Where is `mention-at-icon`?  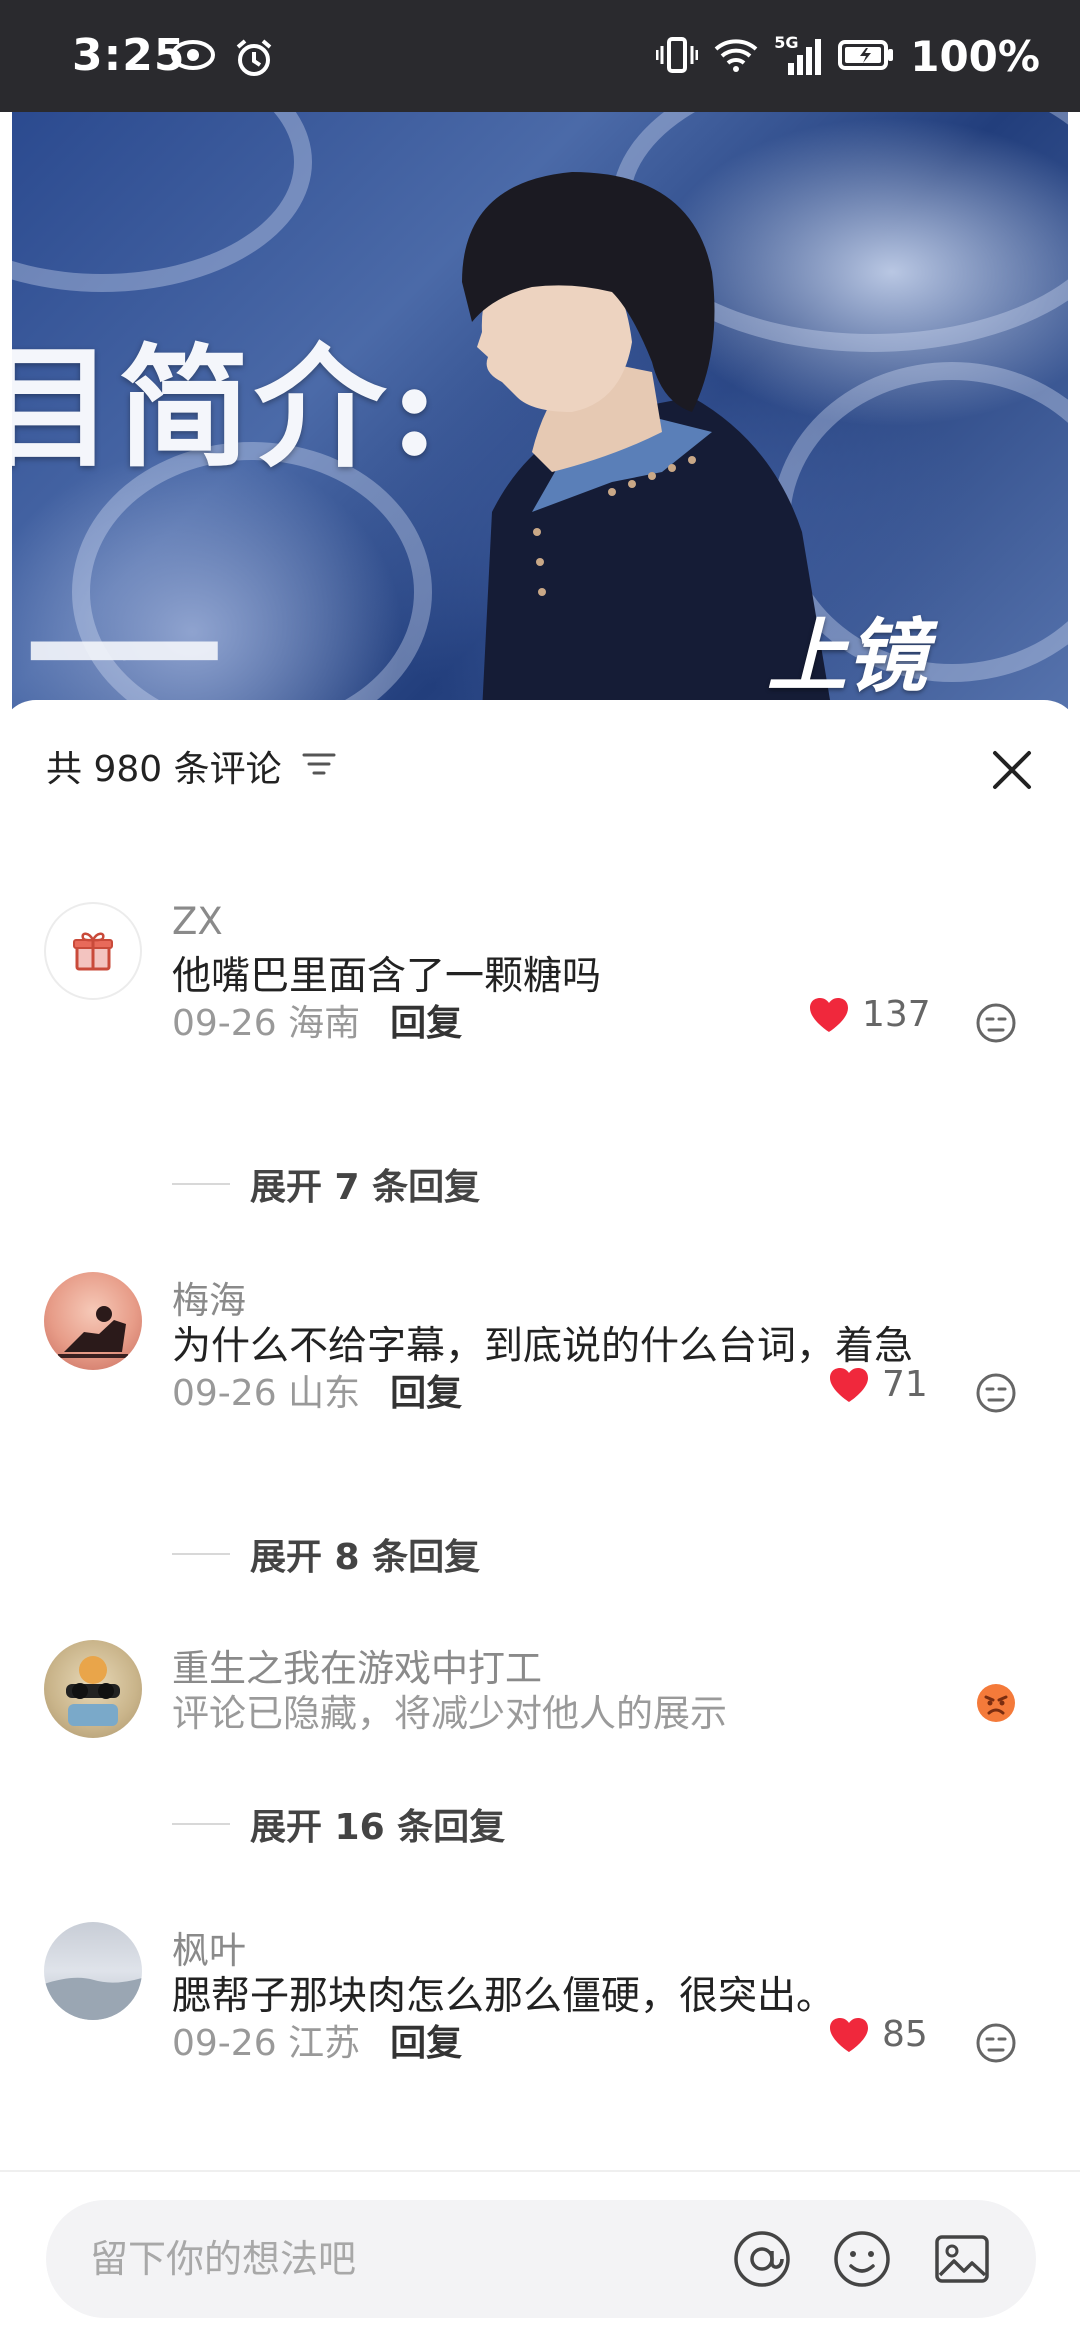 mention-at-icon is located at coordinates (762, 2259).